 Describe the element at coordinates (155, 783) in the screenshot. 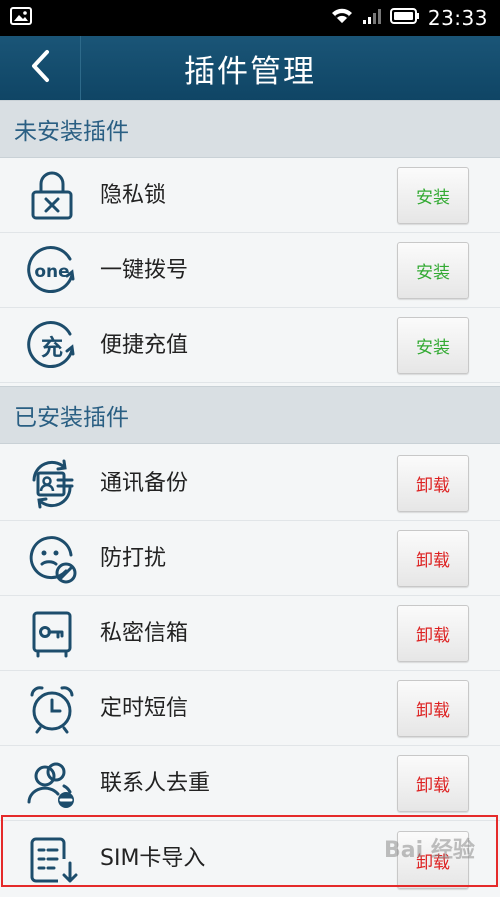

I see `plugin-name: 联系人去重` at that location.